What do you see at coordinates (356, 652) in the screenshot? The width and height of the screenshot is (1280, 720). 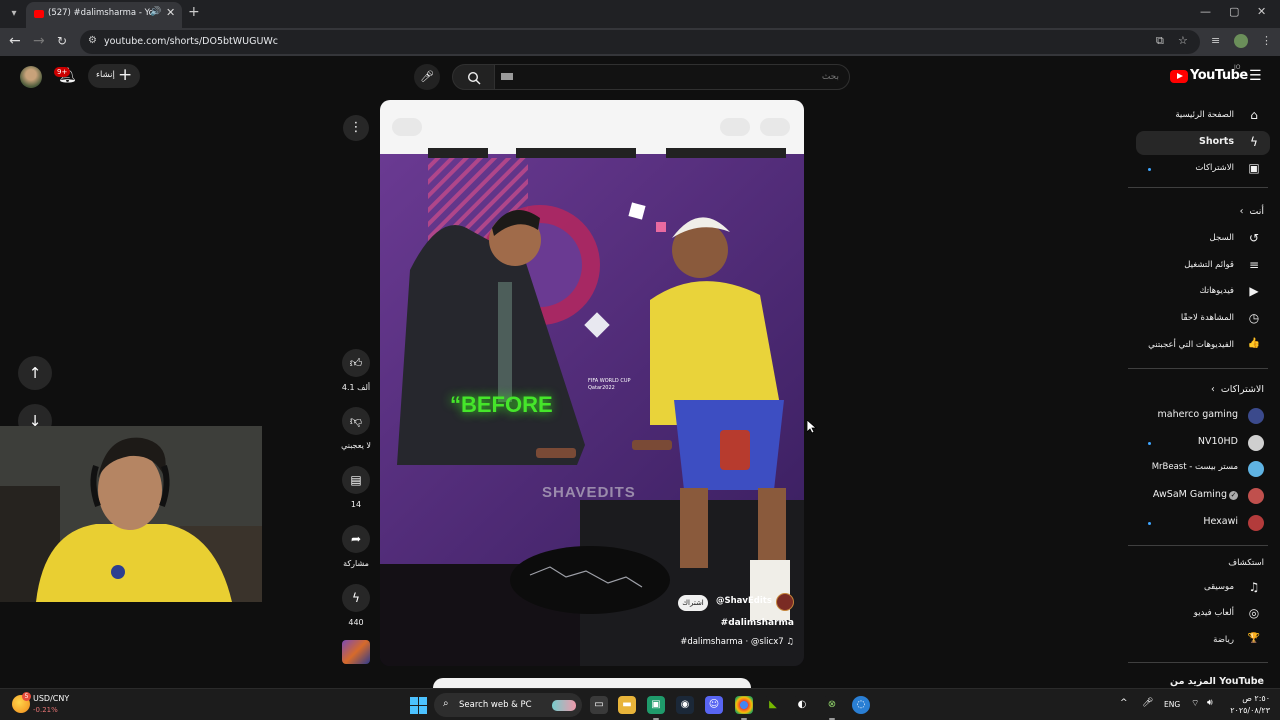 I see `sound-thumbnail` at bounding box center [356, 652].